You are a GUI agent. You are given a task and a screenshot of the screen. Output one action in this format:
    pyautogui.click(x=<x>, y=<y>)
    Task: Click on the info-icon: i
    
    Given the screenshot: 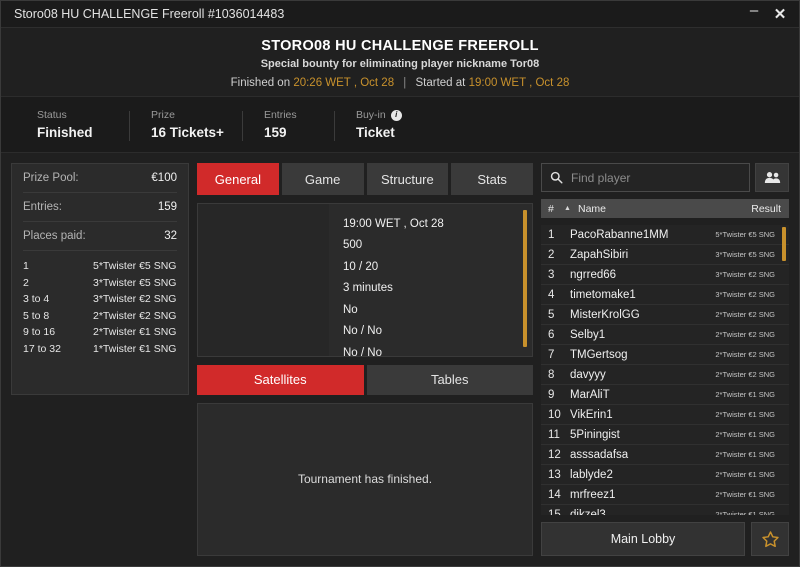 What is the action you would take?
    pyautogui.click(x=396, y=115)
    